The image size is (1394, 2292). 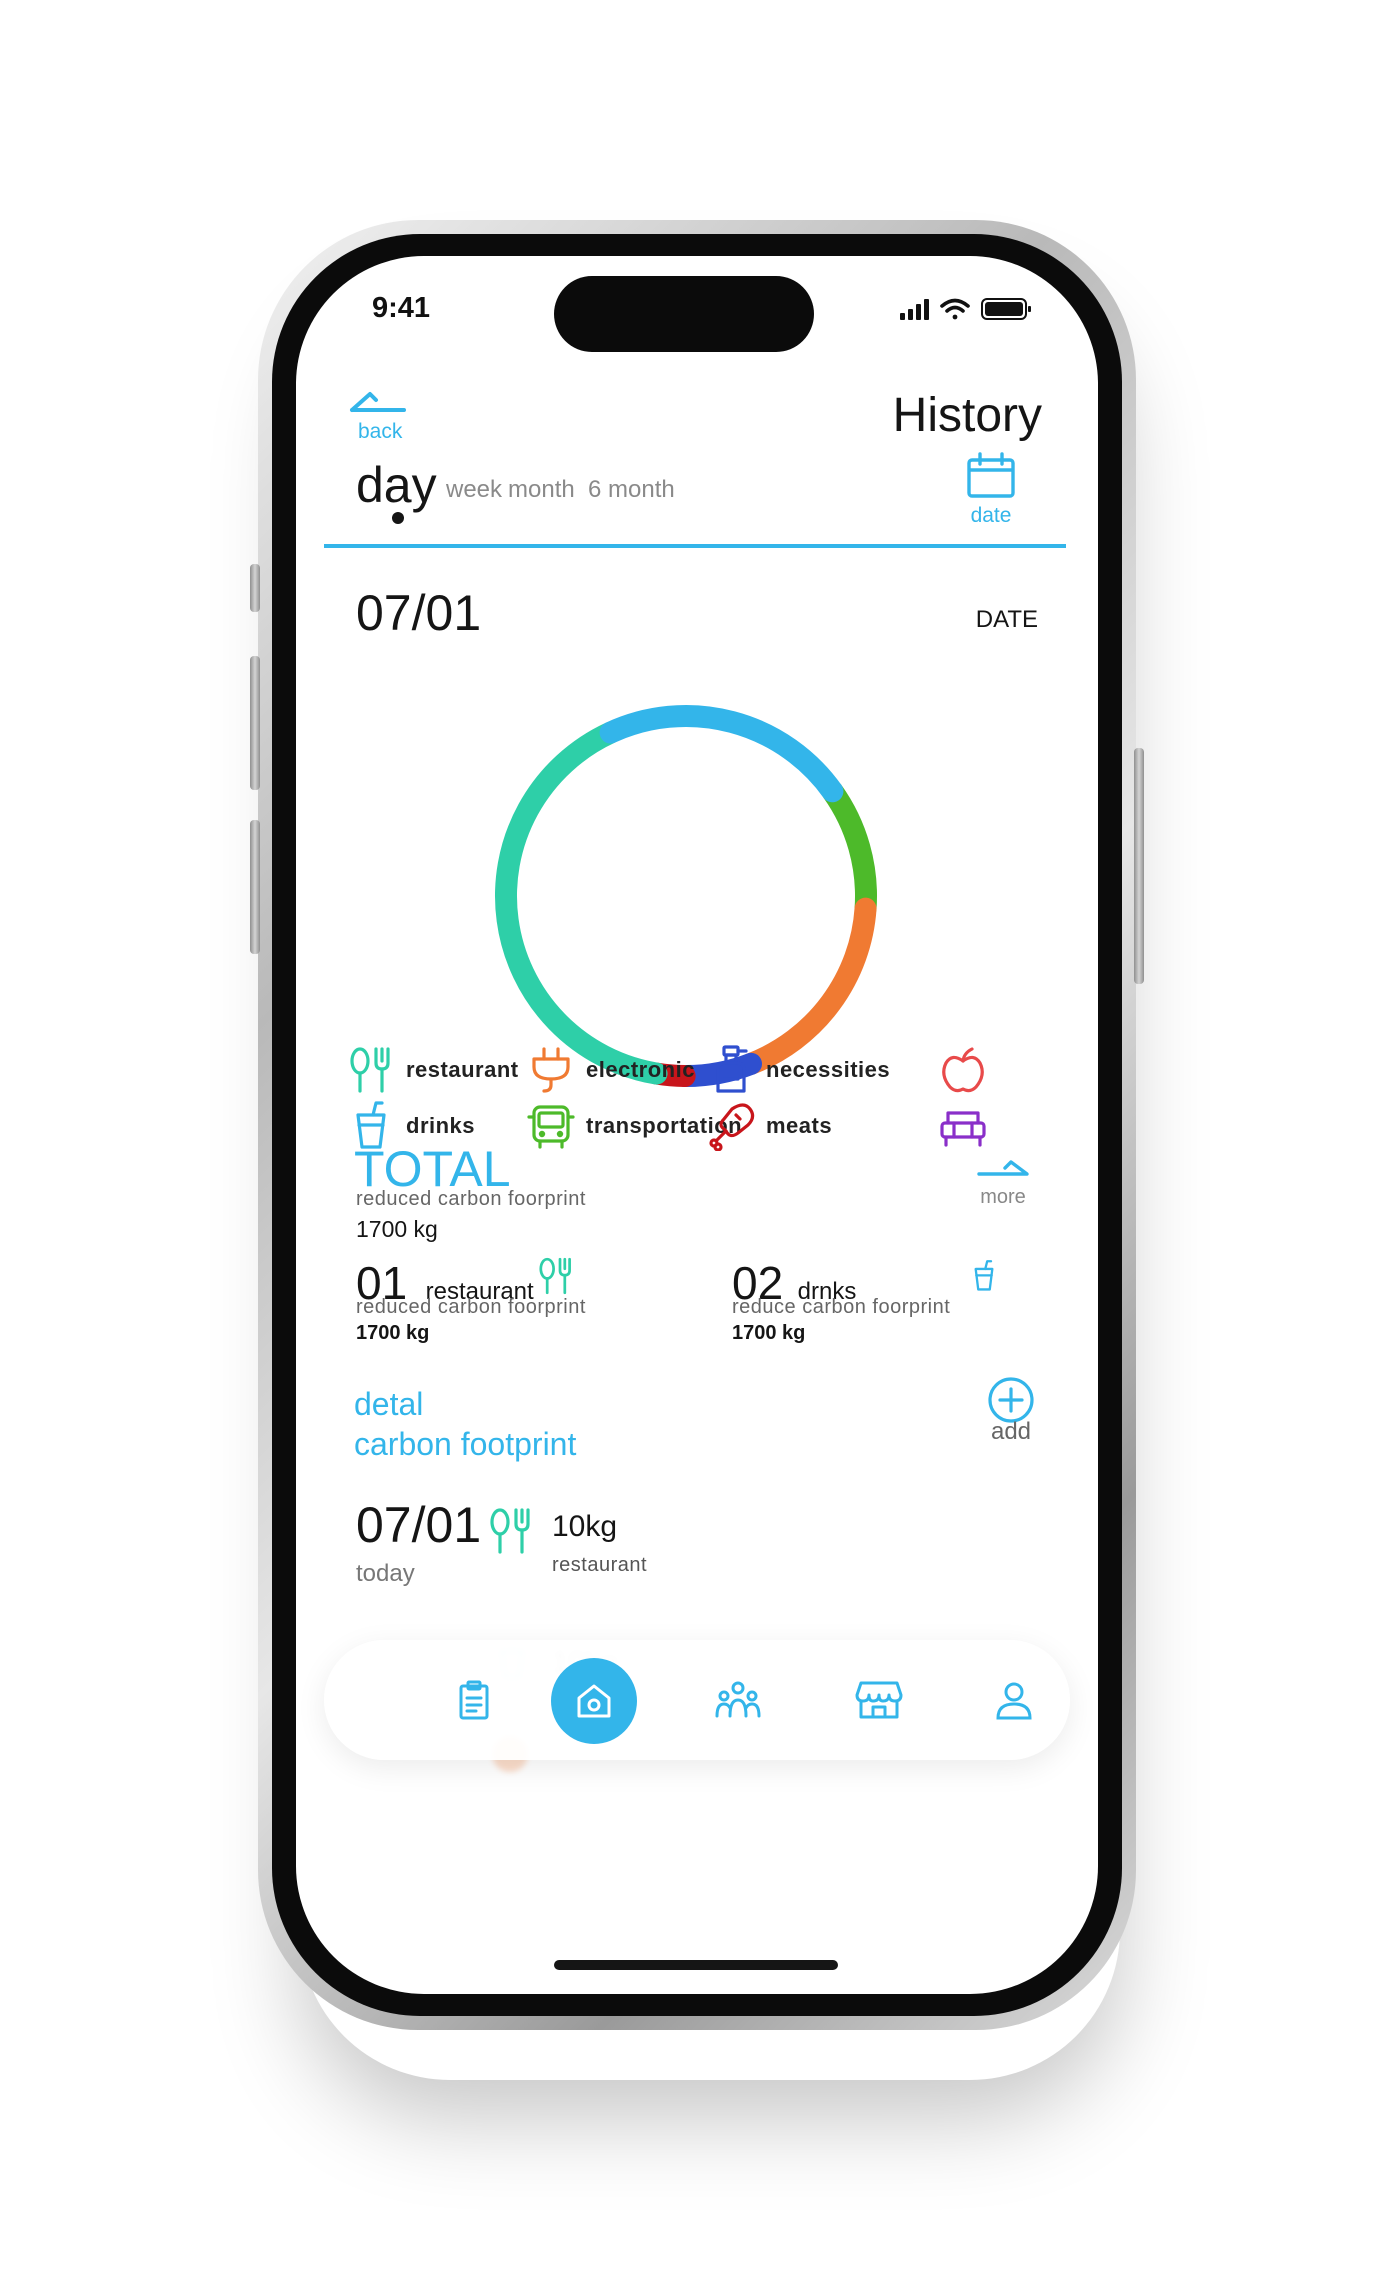 I want to click on profile-icon, so click(x=1014, y=1701).